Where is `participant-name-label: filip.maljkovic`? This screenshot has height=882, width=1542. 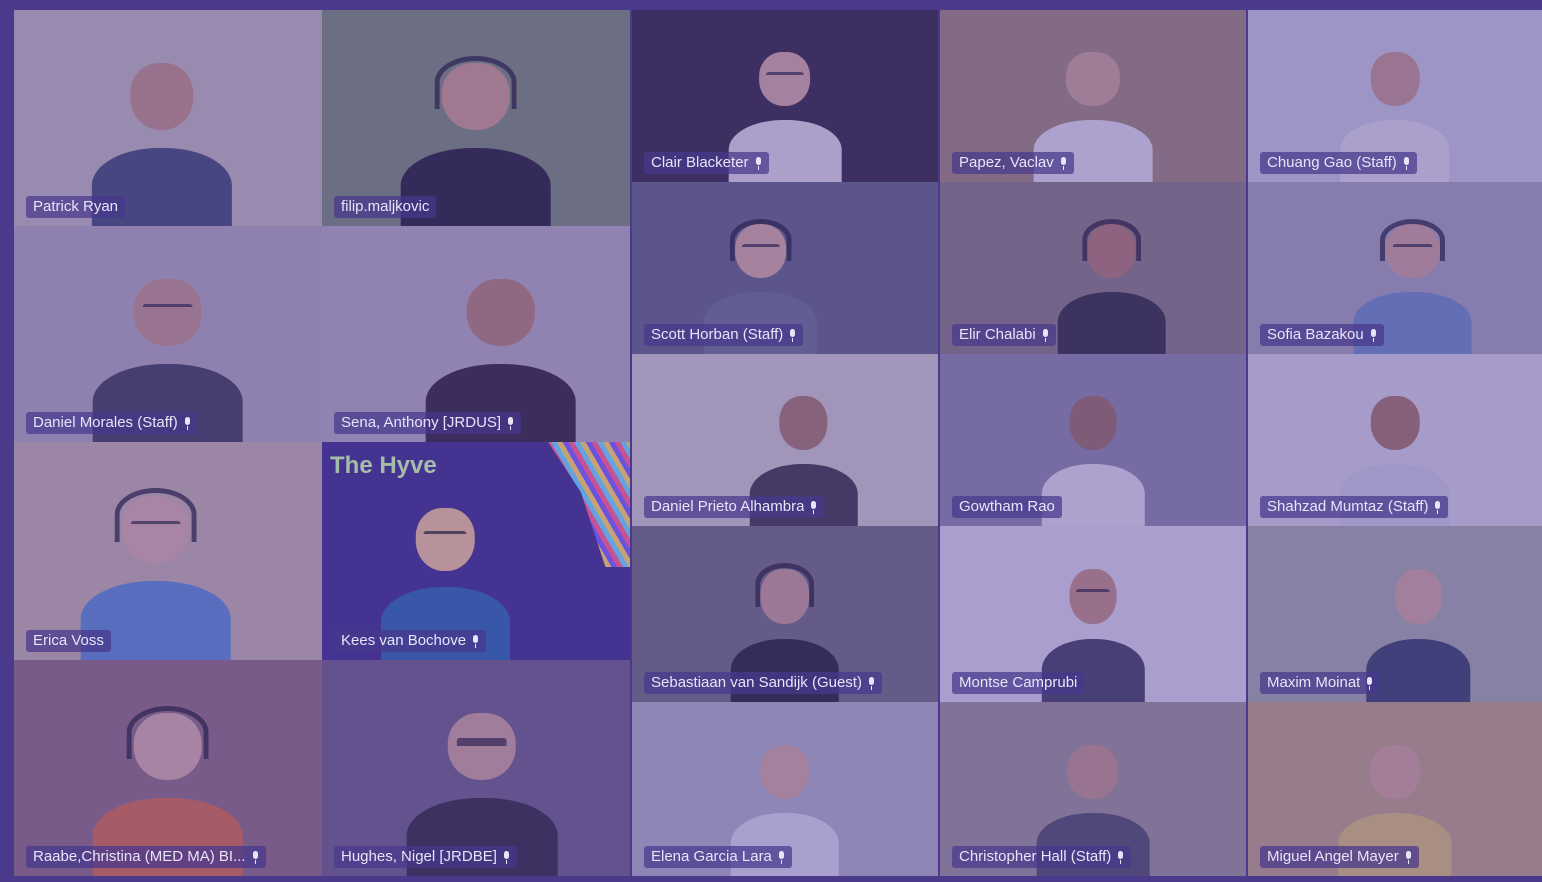 participant-name-label: filip.maljkovic is located at coordinates (385, 207).